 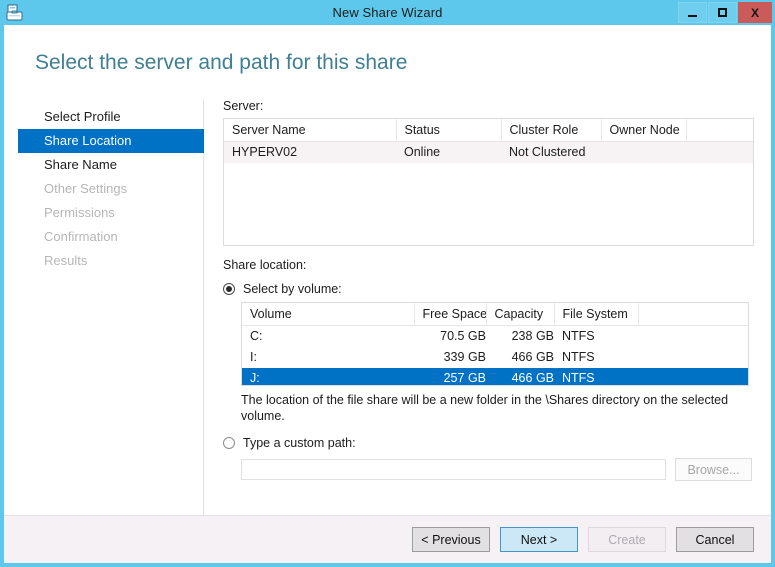 I want to click on cell-free-space: 70.5 GB, so click(x=463, y=336).